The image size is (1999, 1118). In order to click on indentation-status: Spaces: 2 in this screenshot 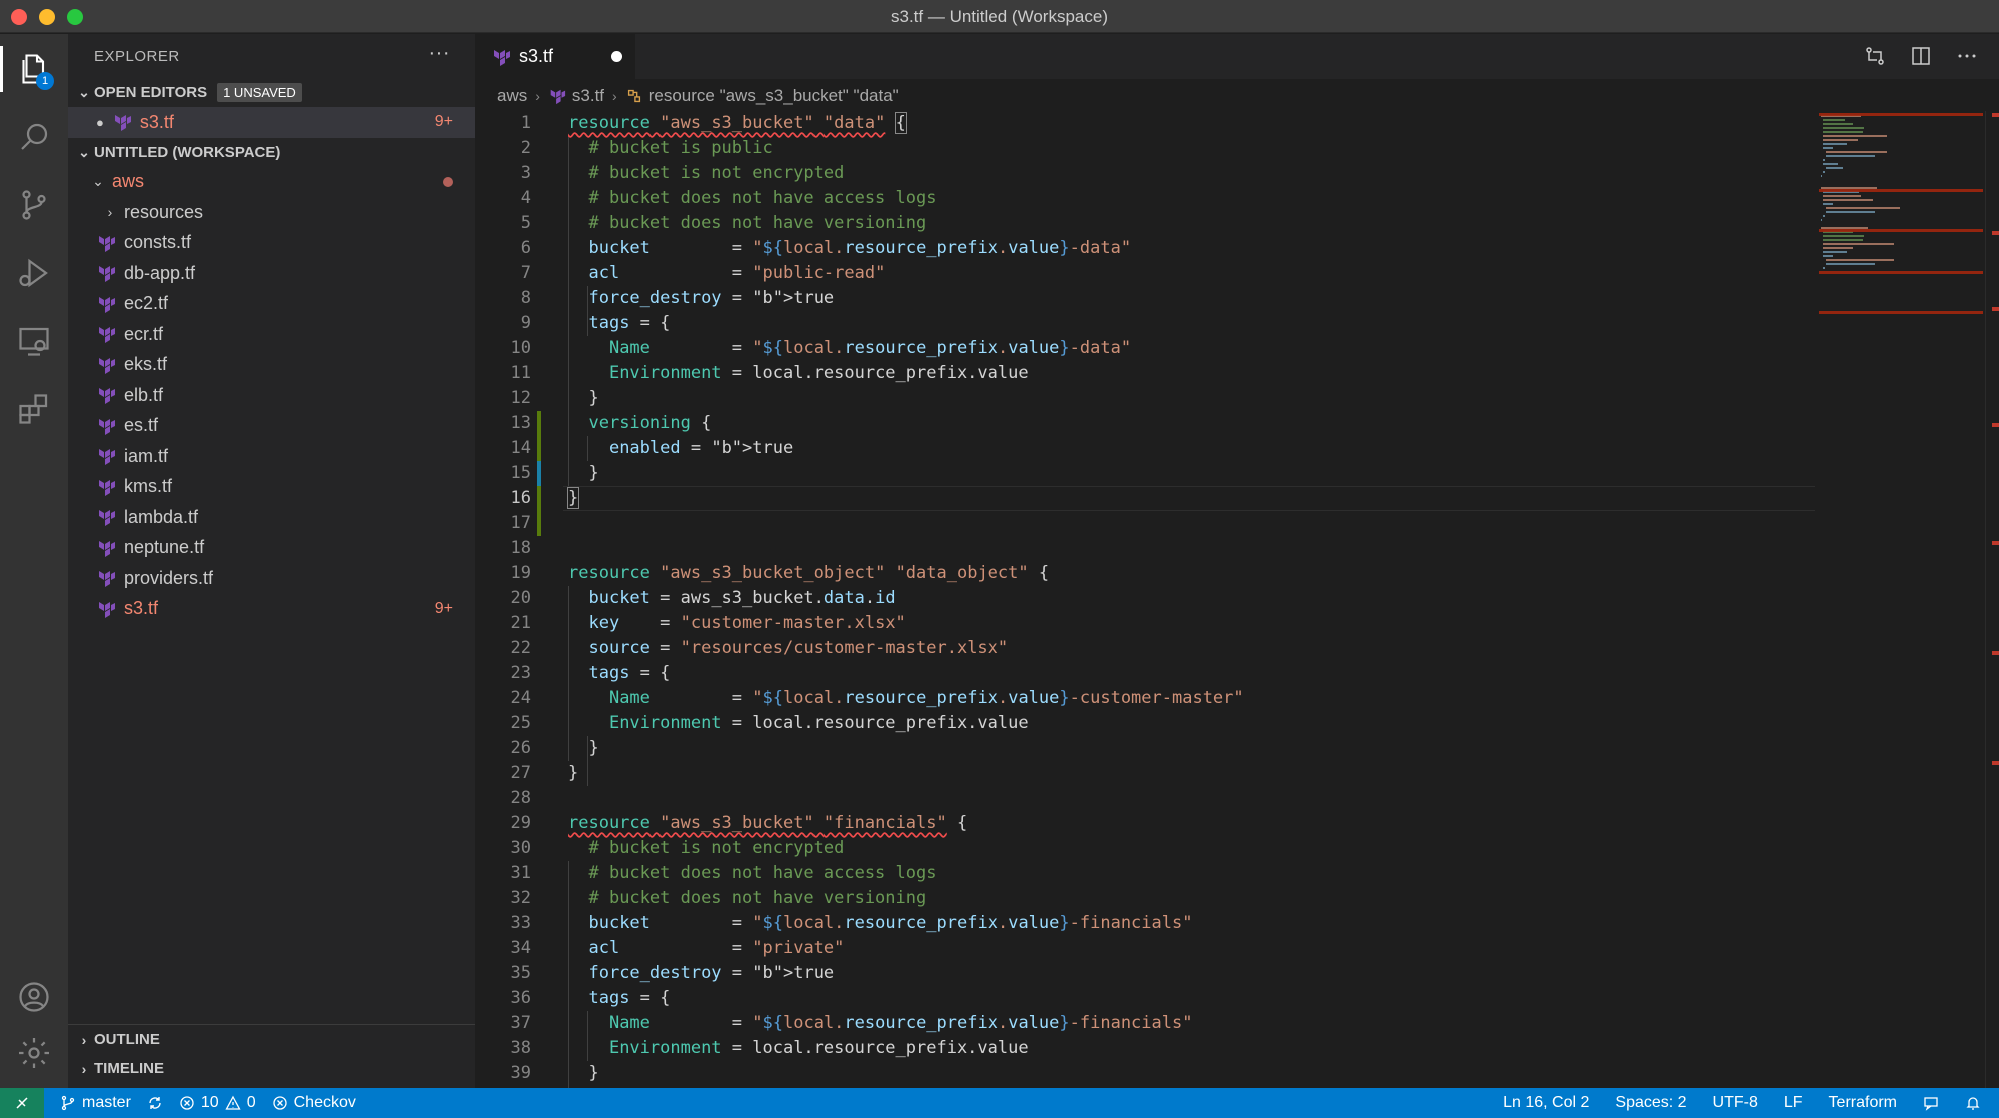, I will do `click(1650, 1103)`.